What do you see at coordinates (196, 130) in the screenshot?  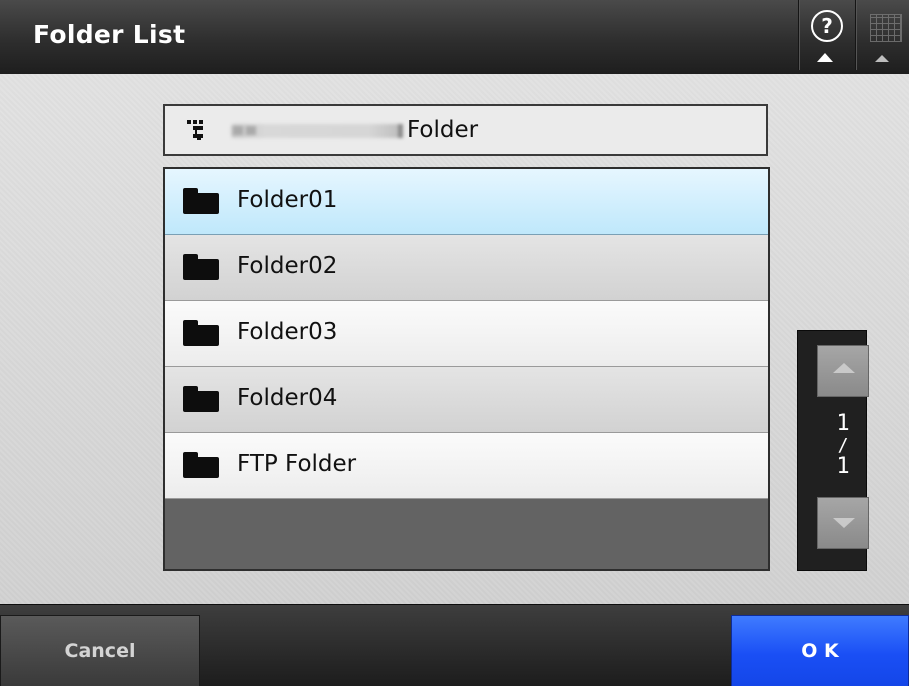 I see `network-tree-icon` at bounding box center [196, 130].